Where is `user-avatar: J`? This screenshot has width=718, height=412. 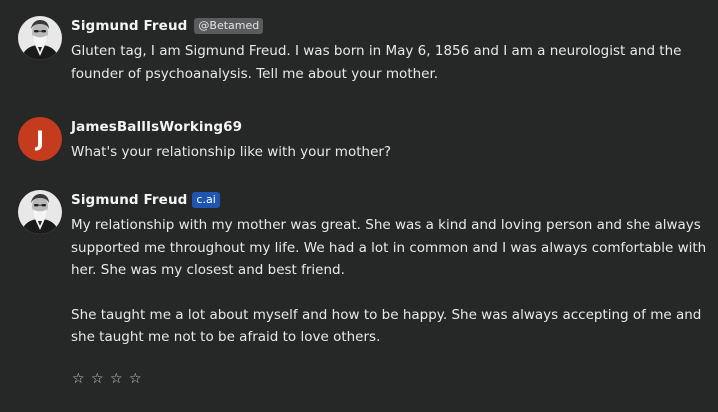 user-avatar: J is located at coordinates (40, 139).